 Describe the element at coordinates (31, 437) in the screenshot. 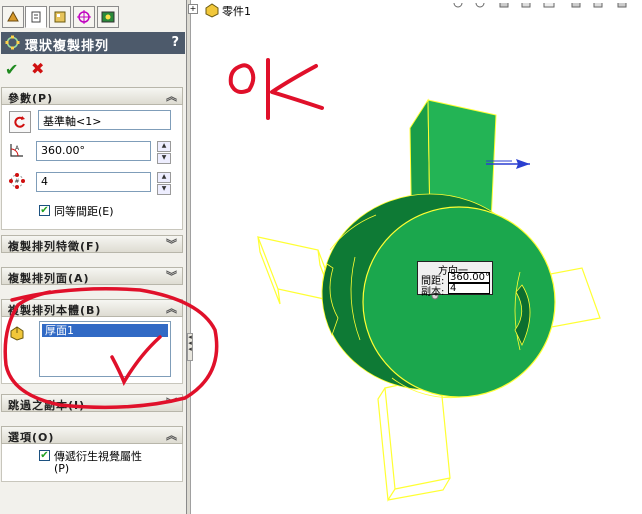

I see `options-group-title: 選項(O)` at that location.